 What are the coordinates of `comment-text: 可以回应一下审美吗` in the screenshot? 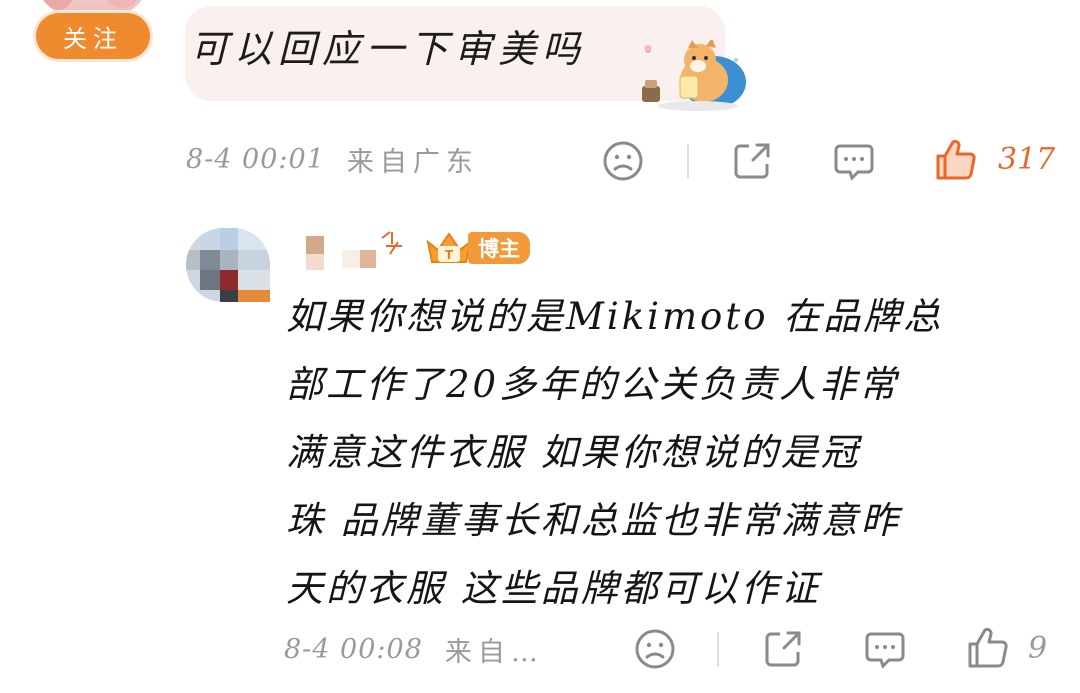 It's located at (388, 49).